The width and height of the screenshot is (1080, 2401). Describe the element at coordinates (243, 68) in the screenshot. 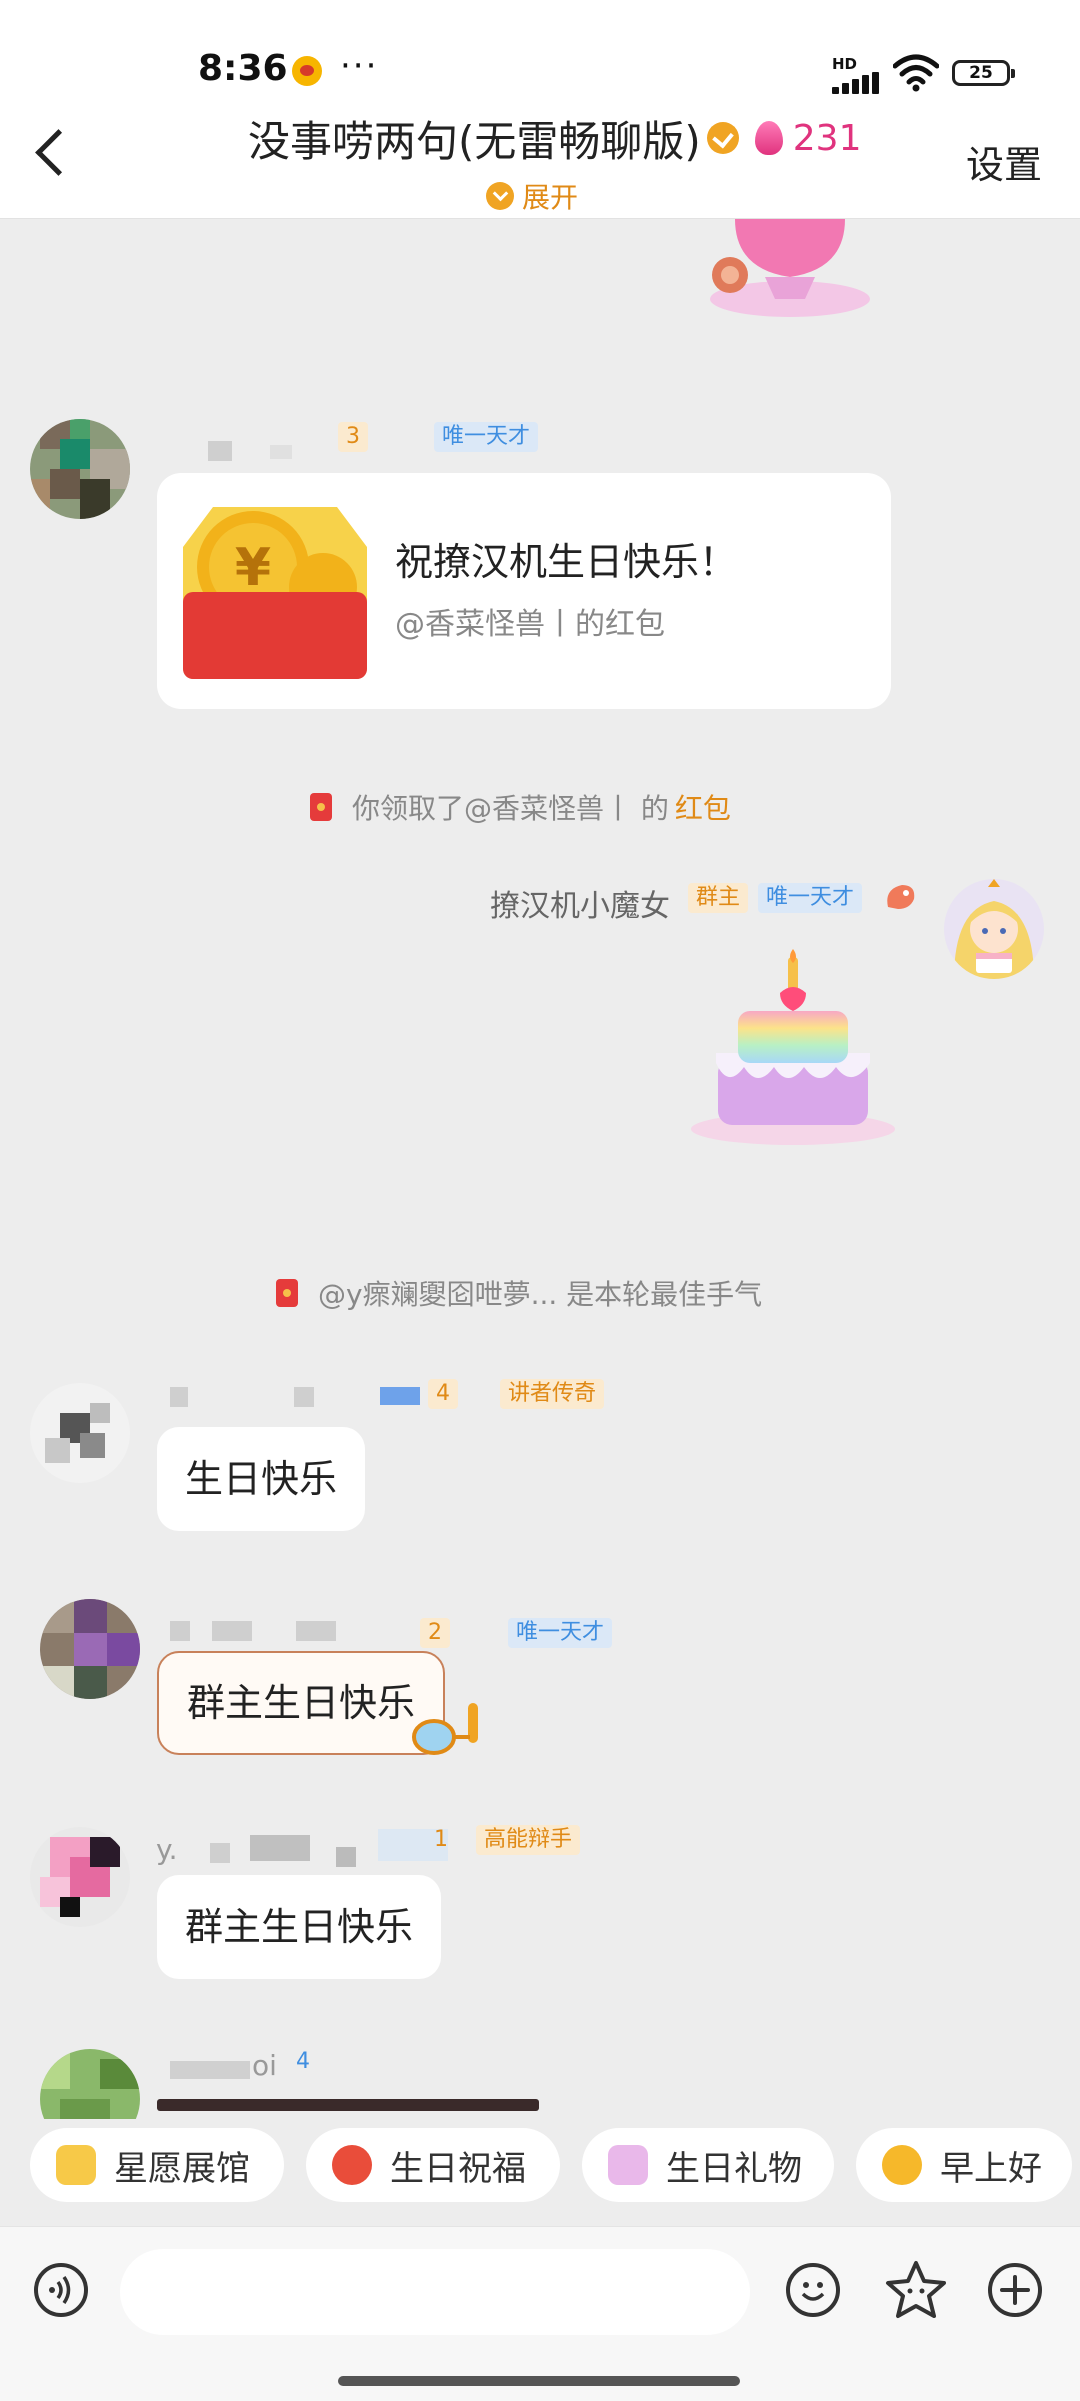

I see `status-time: 8:36` at that location.